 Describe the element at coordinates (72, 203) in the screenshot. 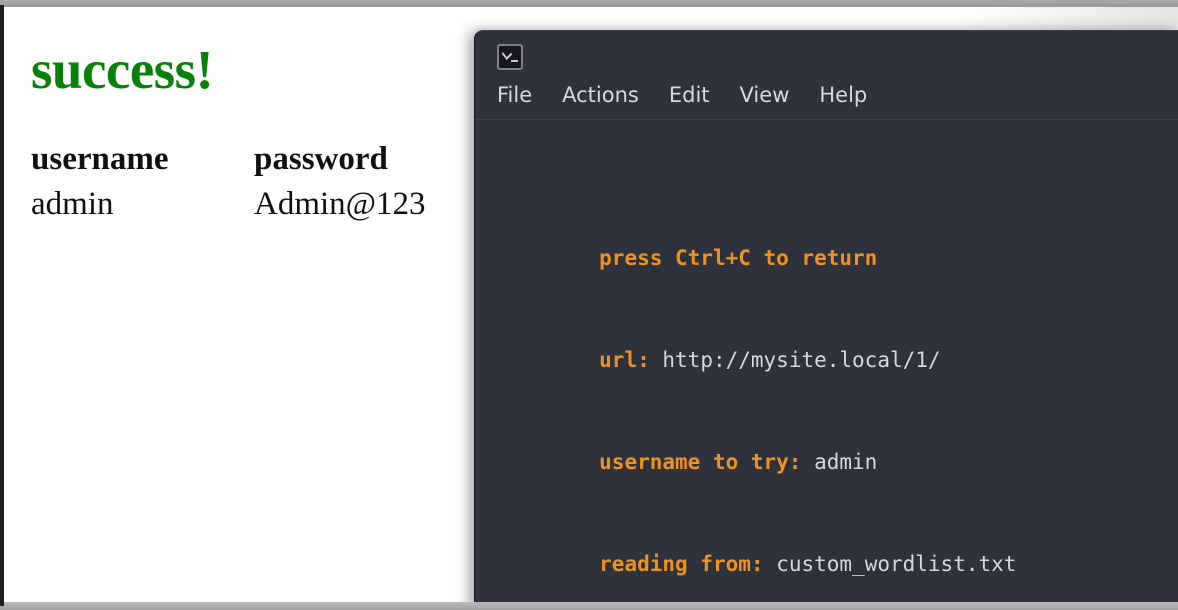

I see `cell-username: admin` at that location.